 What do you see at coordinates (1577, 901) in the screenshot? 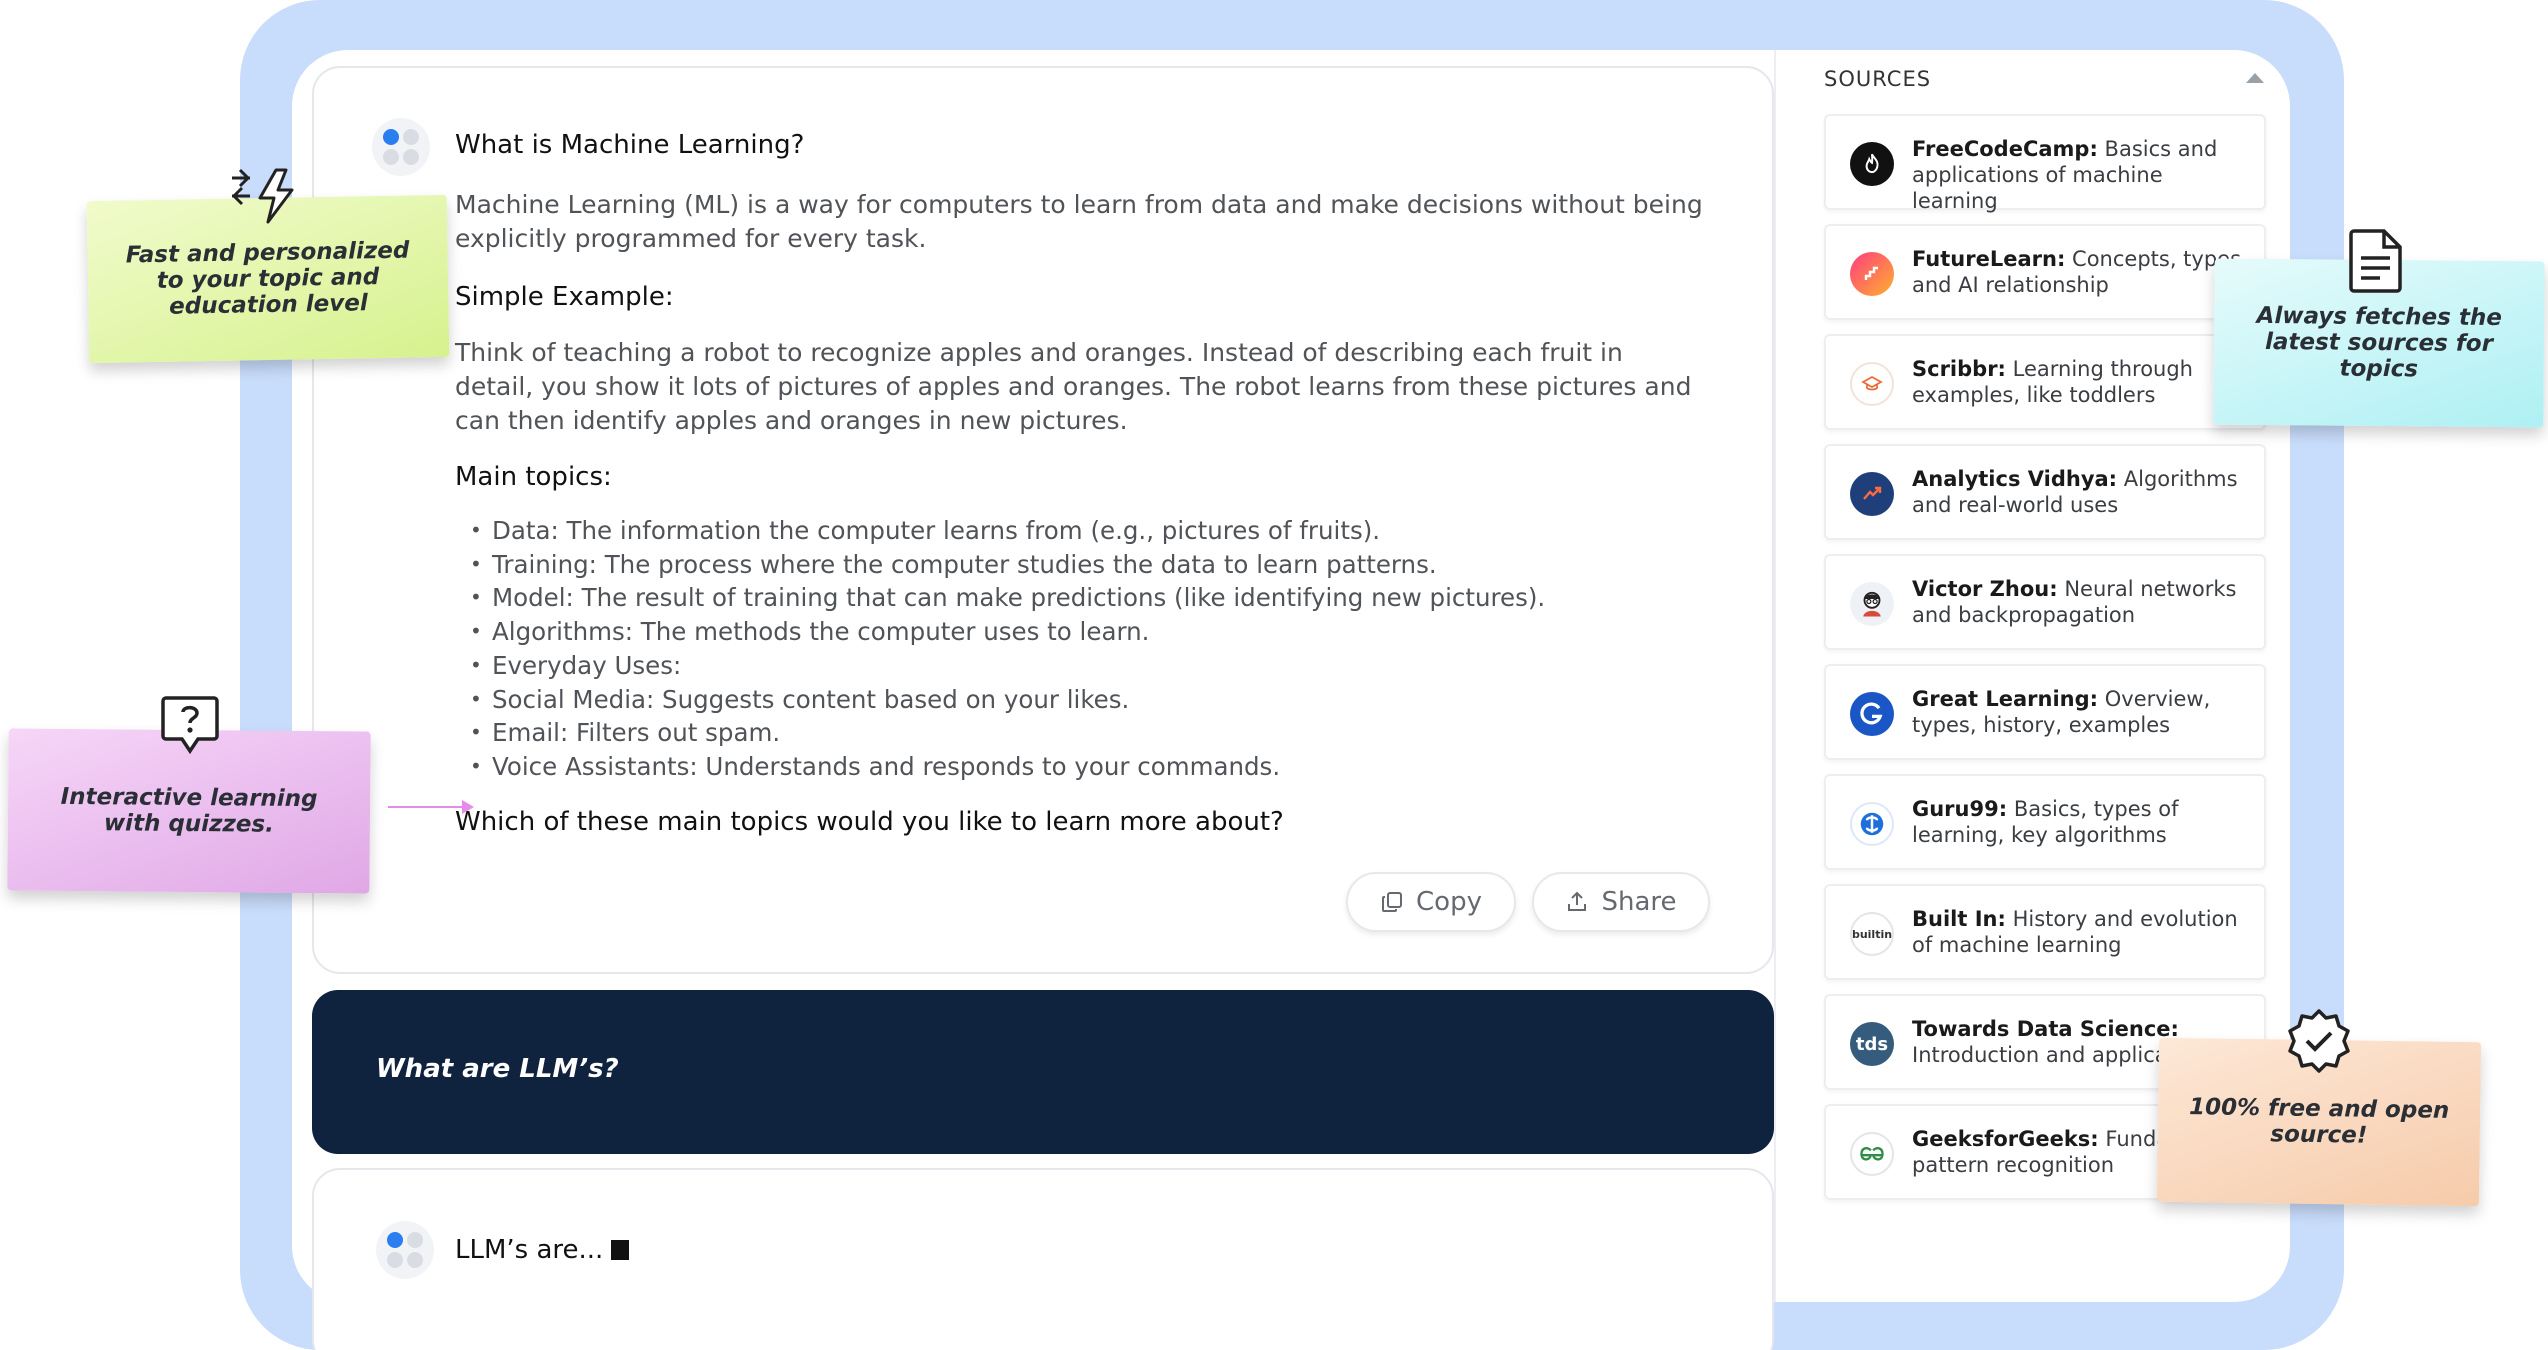
I see `share-icon` at bounding box center [1577, 901].